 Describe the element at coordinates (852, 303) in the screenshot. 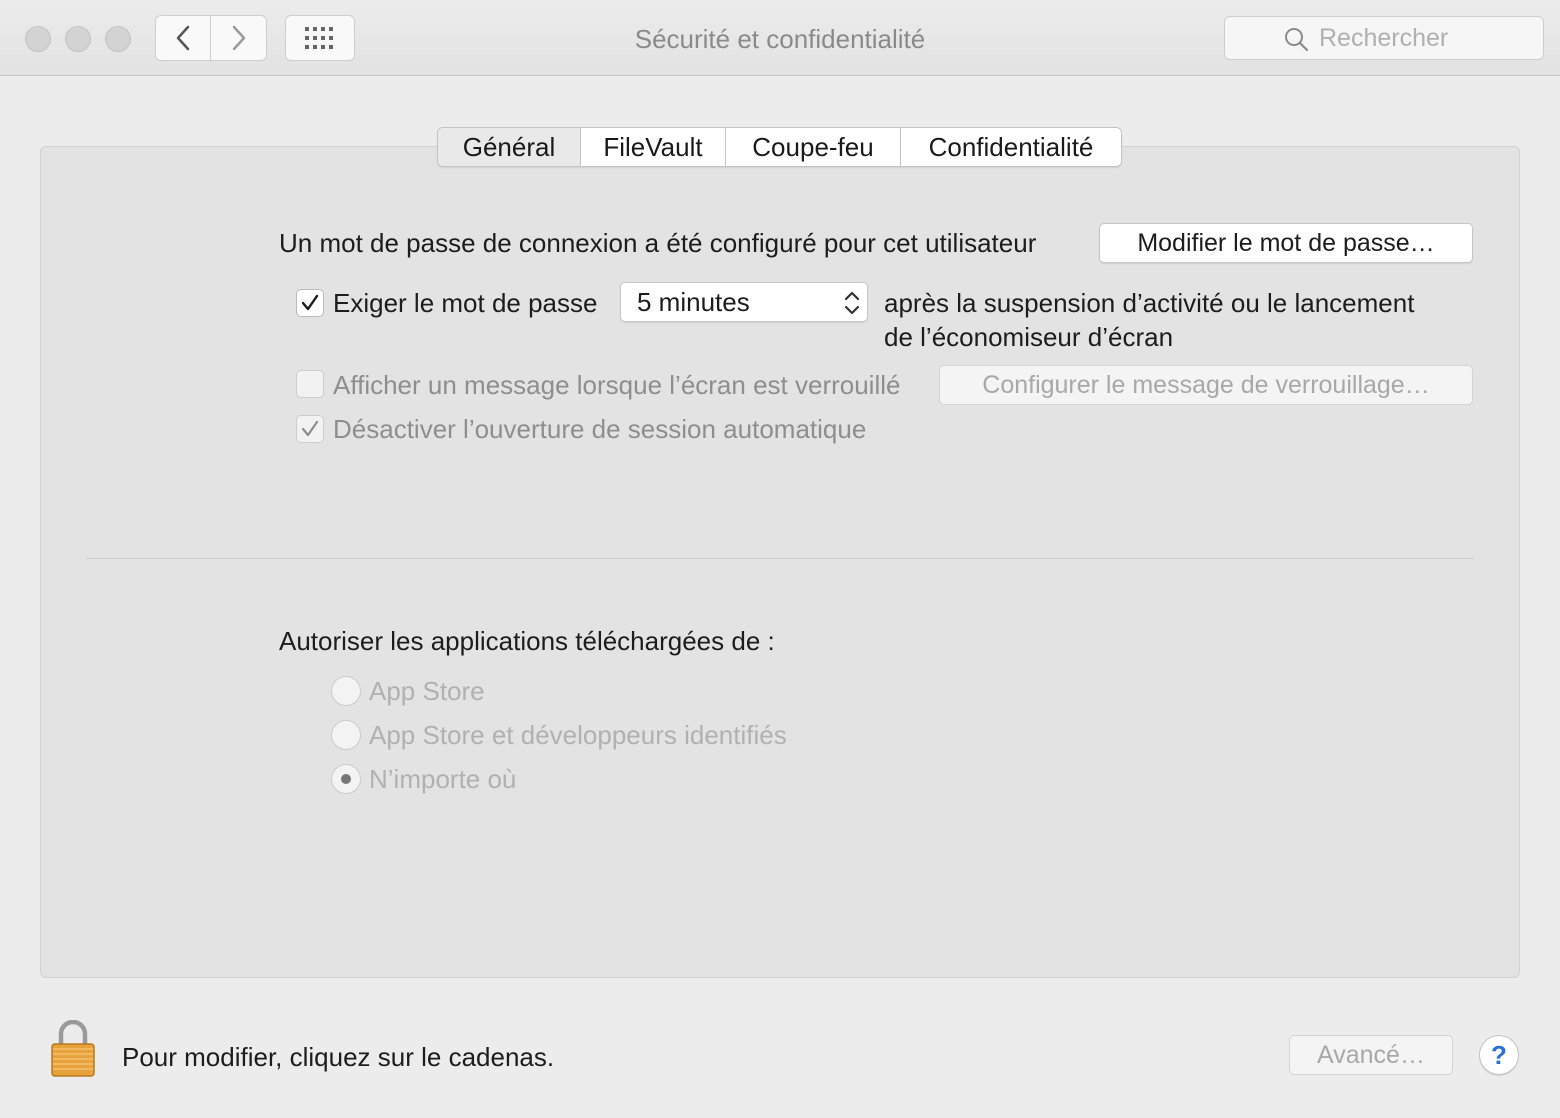

I see `up-down-arrows-icon` at that location.